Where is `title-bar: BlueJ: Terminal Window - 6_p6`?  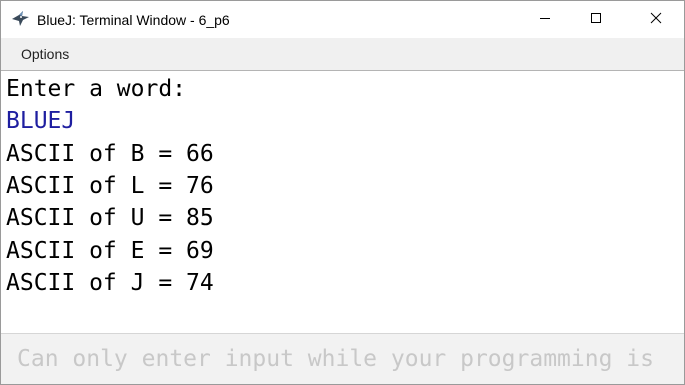 title-bar: BlueJ: Terminal Window - 6_p6 is located at coordinates (342, 19).